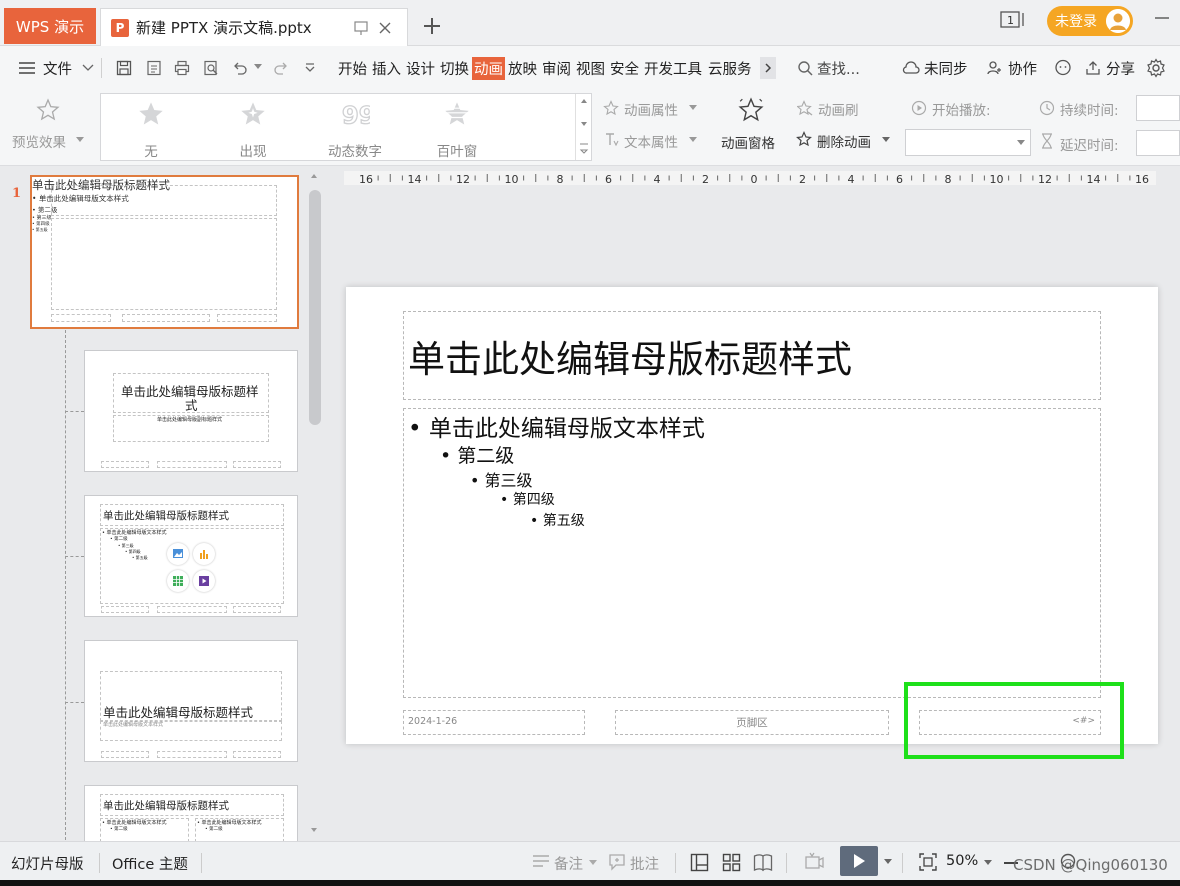 This screenshot has width=1180, height=886. I want to click on animation-brush-button: 动画刷, so click(838, 109).